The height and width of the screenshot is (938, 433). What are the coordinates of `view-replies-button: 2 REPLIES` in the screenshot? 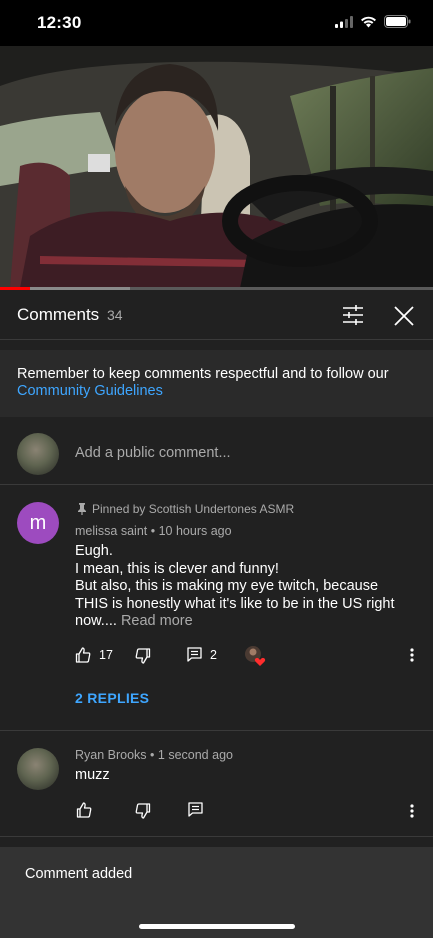 It's located at (112, 698).